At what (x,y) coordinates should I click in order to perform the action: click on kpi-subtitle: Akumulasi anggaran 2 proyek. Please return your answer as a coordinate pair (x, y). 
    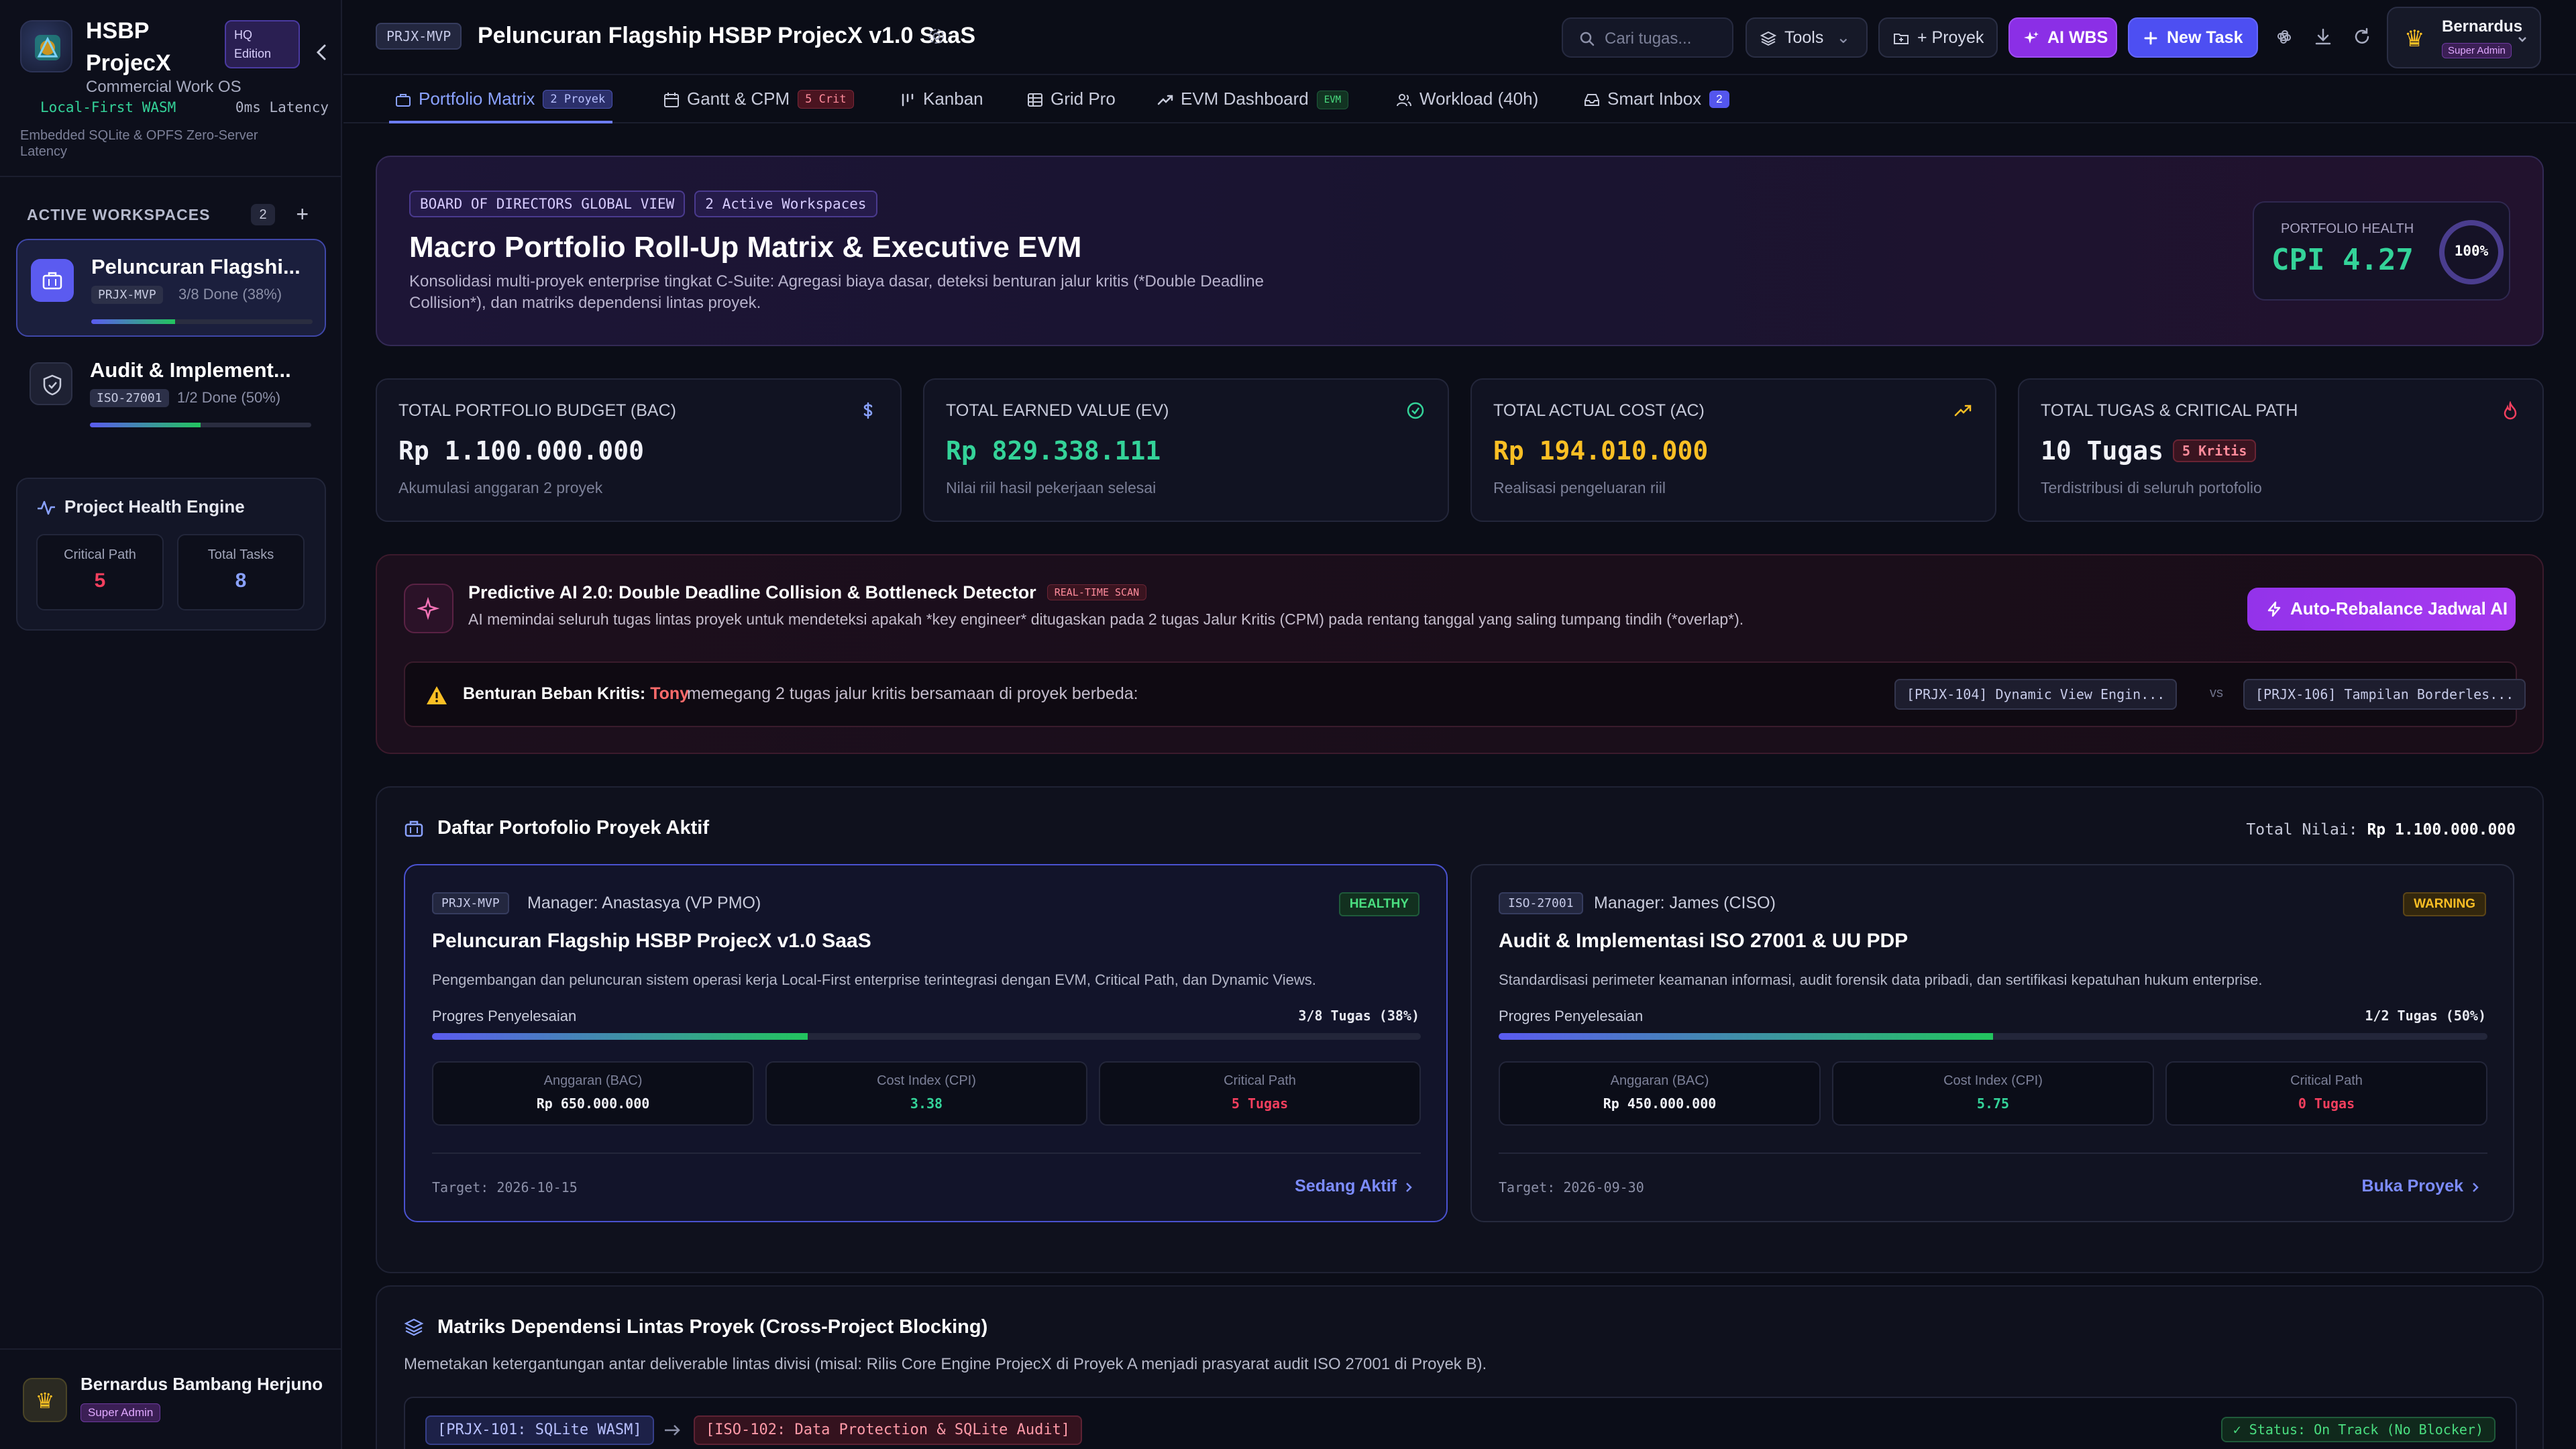
    Looking at the image, I should click on (500, 487).